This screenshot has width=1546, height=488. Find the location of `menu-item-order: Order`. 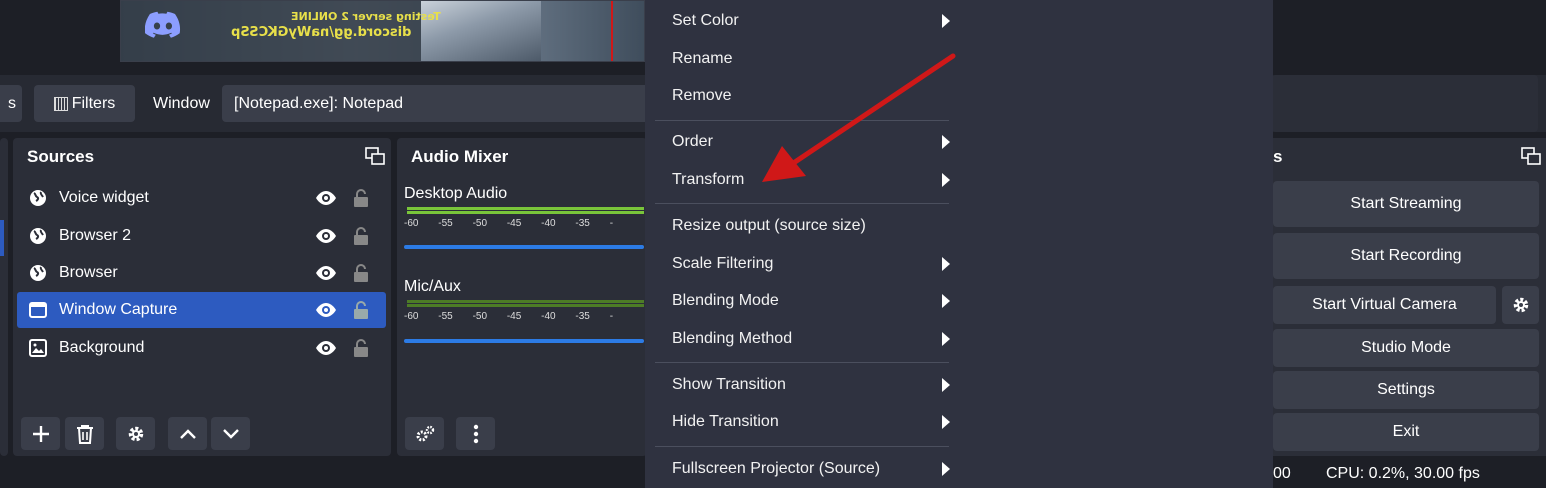

menu-item-order: Order is located at coordinates (692, 142).